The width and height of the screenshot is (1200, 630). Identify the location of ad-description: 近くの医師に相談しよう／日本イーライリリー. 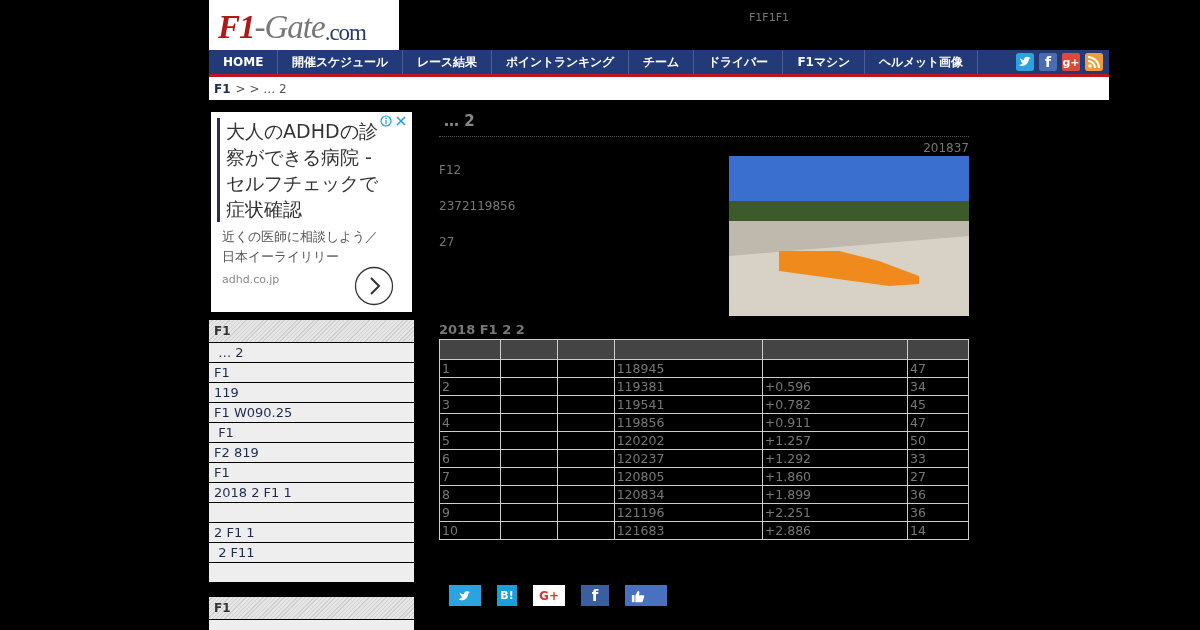
(300, 247).